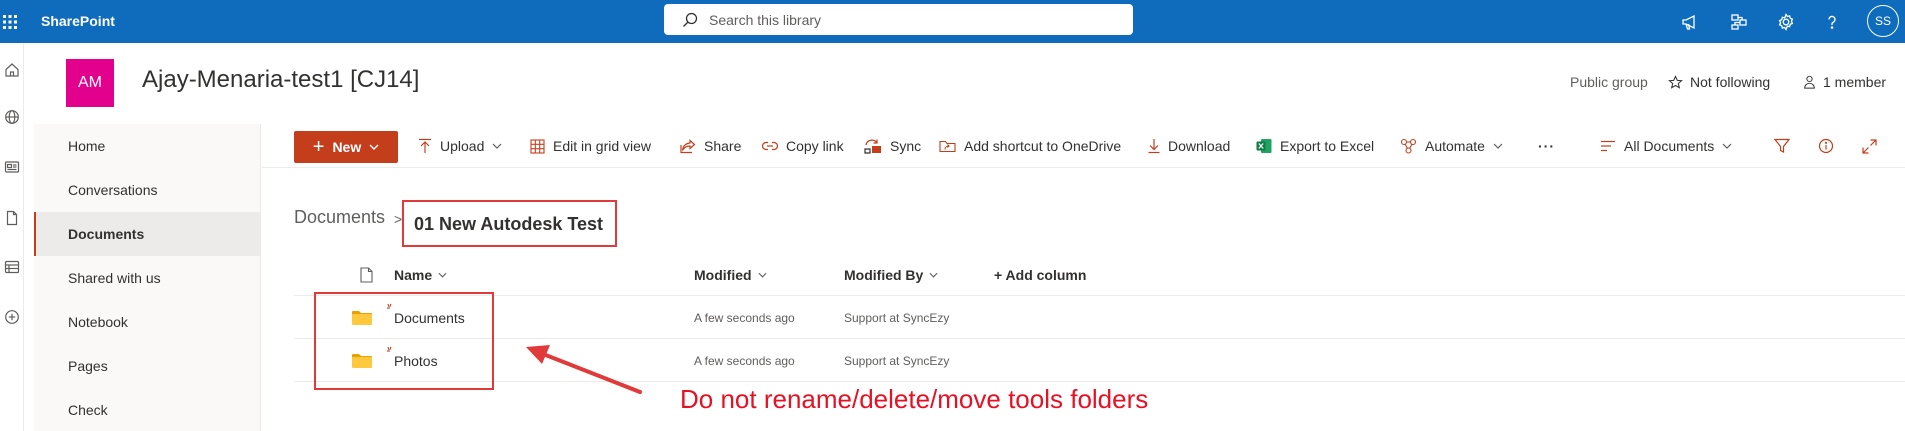 The width and height of the screenshot is (1905, 431). What do you see at coordinates (114, 278) in the screenshot?
I see `nav-item-label: Shared with us` at bounding box center [114, 278].